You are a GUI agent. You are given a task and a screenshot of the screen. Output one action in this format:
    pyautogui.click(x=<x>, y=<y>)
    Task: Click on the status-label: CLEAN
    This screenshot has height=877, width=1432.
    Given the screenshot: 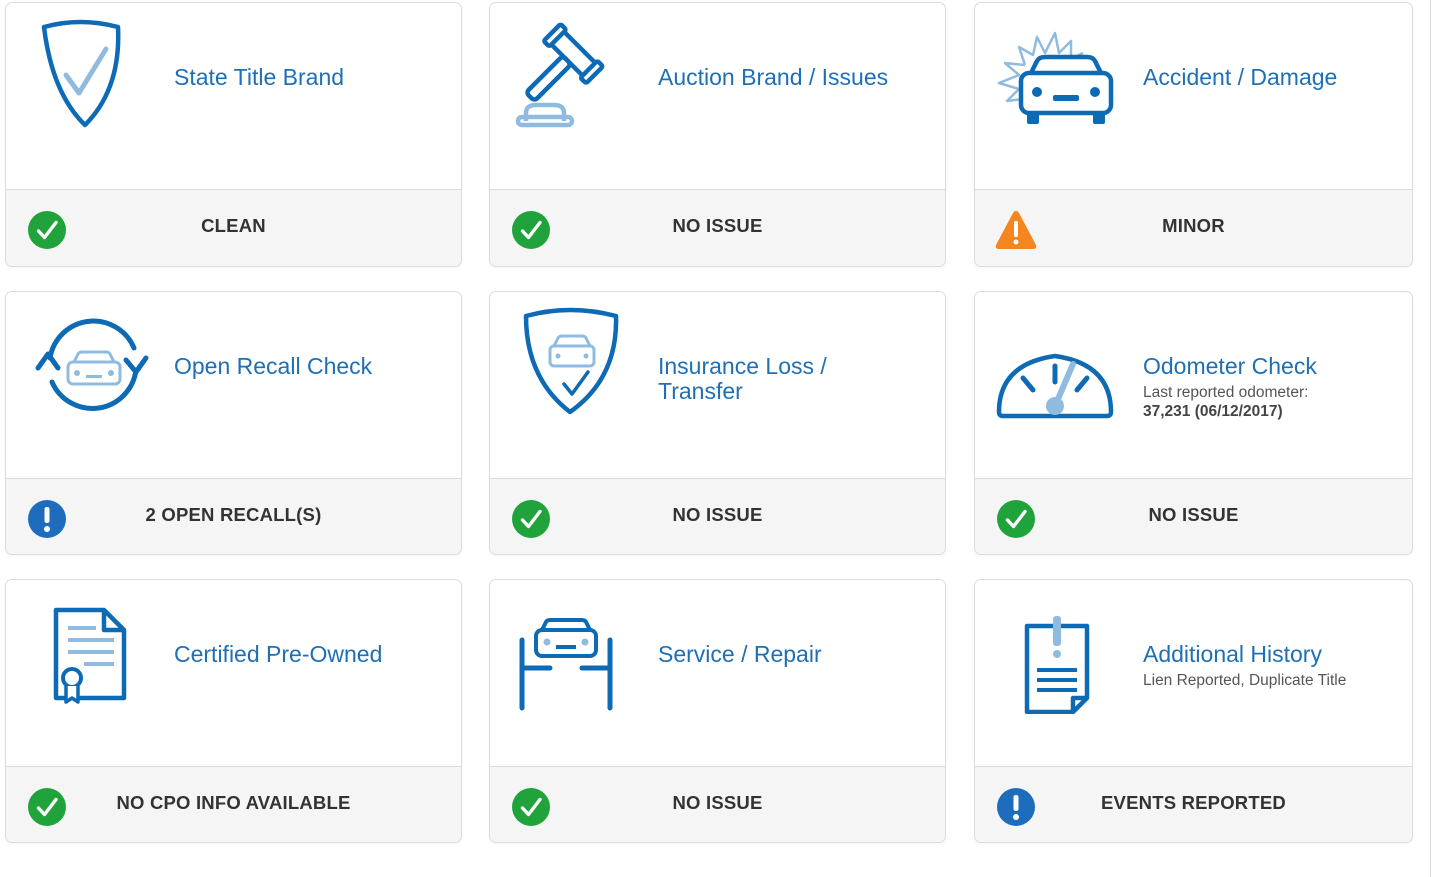 What is the action you would take?
    pyautogui.click(x=233, y=225)
    